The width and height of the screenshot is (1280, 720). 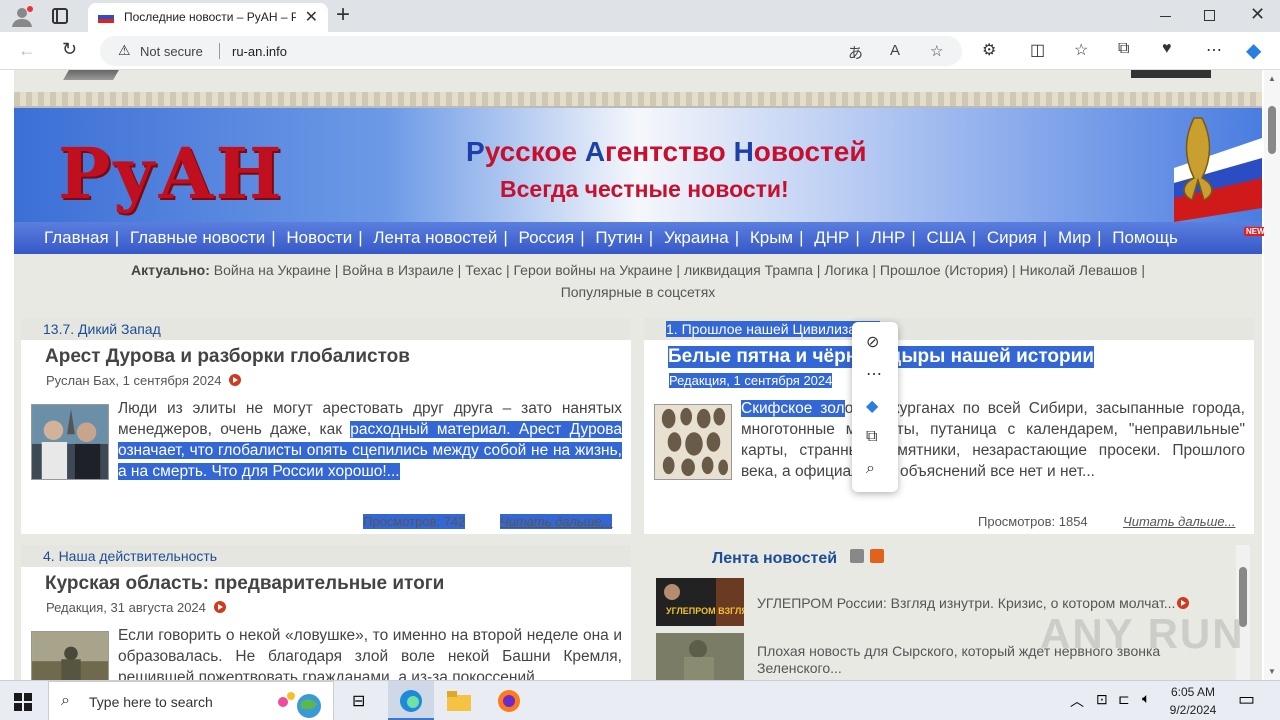 What do you see at coordinates (102, 329) in the screenshot?
I see `category-link: 13.7. Дикий Запад` at bounding box center [102, 329].